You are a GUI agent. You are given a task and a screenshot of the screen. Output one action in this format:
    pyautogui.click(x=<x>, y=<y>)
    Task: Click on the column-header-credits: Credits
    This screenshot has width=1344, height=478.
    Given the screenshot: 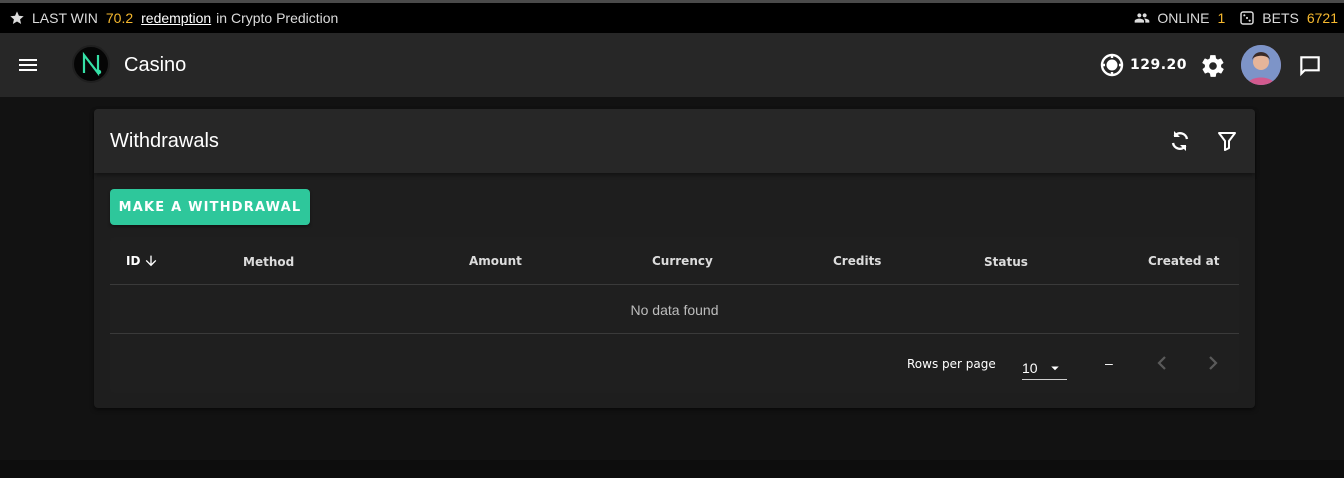 What is the action you would take?
    pyautogui.click(x=857, y=261)
    